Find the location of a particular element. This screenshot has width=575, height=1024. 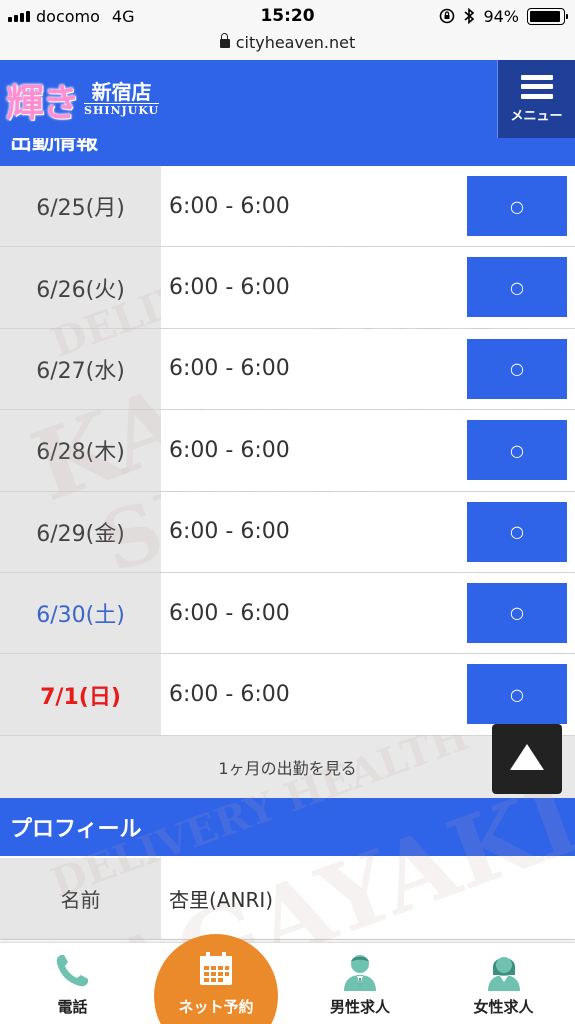

schedule-row: 7/1(日) 6:00 - 6:00 ○ is located at coordinates (287, 695).